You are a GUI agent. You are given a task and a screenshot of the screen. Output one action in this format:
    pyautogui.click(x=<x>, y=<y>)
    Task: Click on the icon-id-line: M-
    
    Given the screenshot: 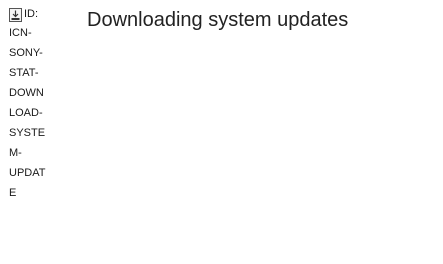 What is the action you would take?
    pyautogui.click(x=15, y=153)
    